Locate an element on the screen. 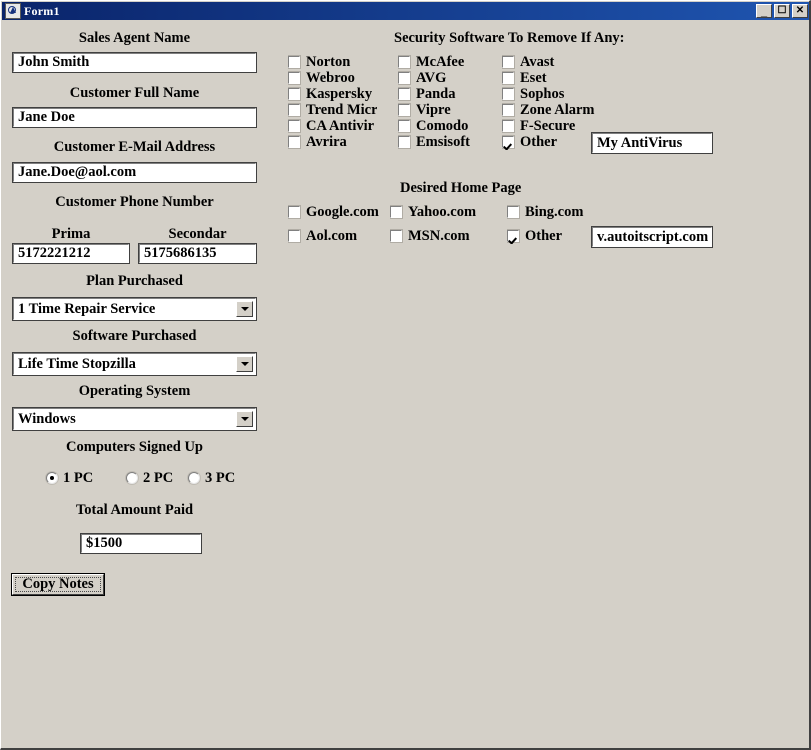 This screenshot has height=750, width=811. checkbox-comodo: Comodo is located at coordinates (448, 126).